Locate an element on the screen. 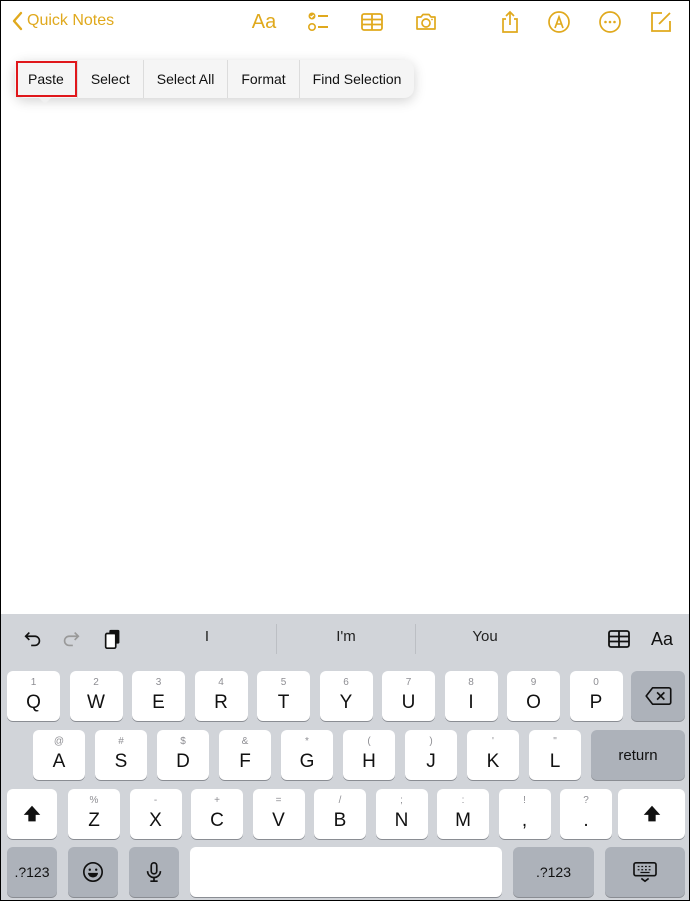  shift-key-left is located at coordinates (32, 814).